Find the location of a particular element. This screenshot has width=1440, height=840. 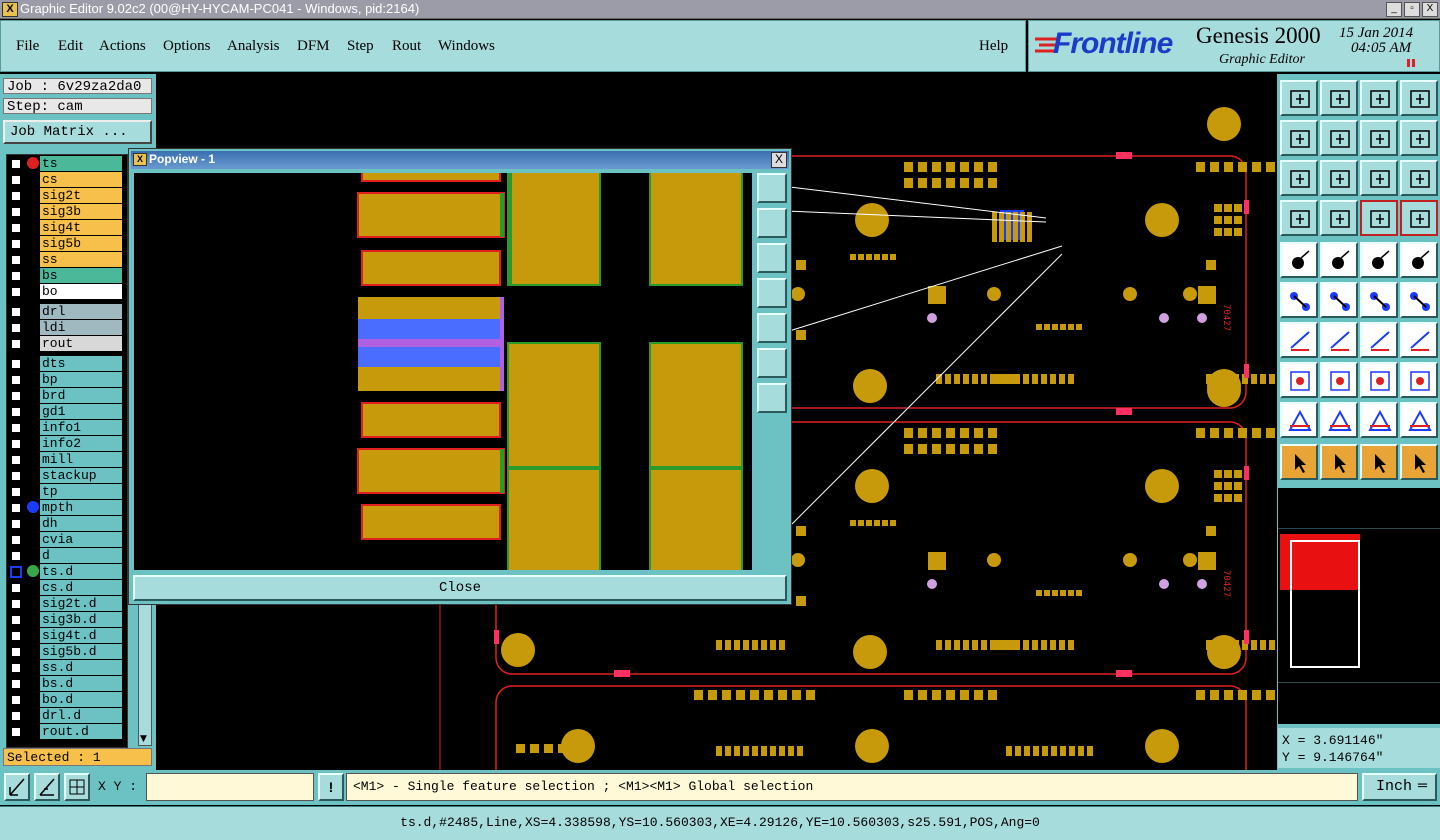

measure-mode-button is located at coordinates (47, 787).